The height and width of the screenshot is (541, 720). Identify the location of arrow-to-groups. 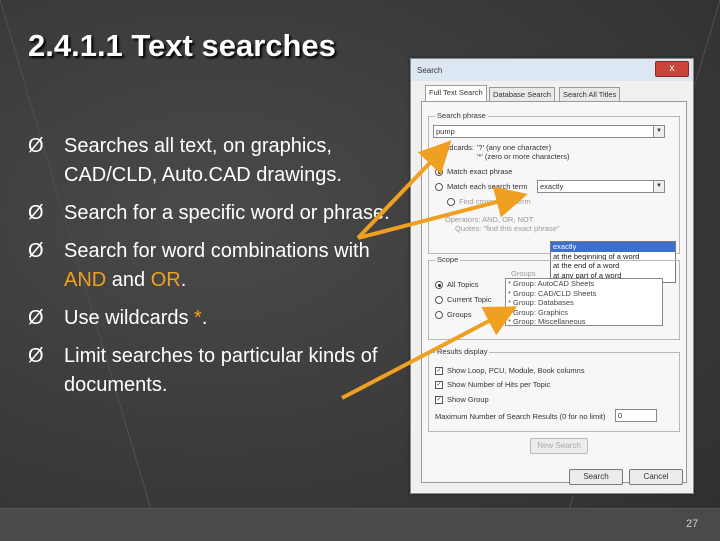
(429, 353).